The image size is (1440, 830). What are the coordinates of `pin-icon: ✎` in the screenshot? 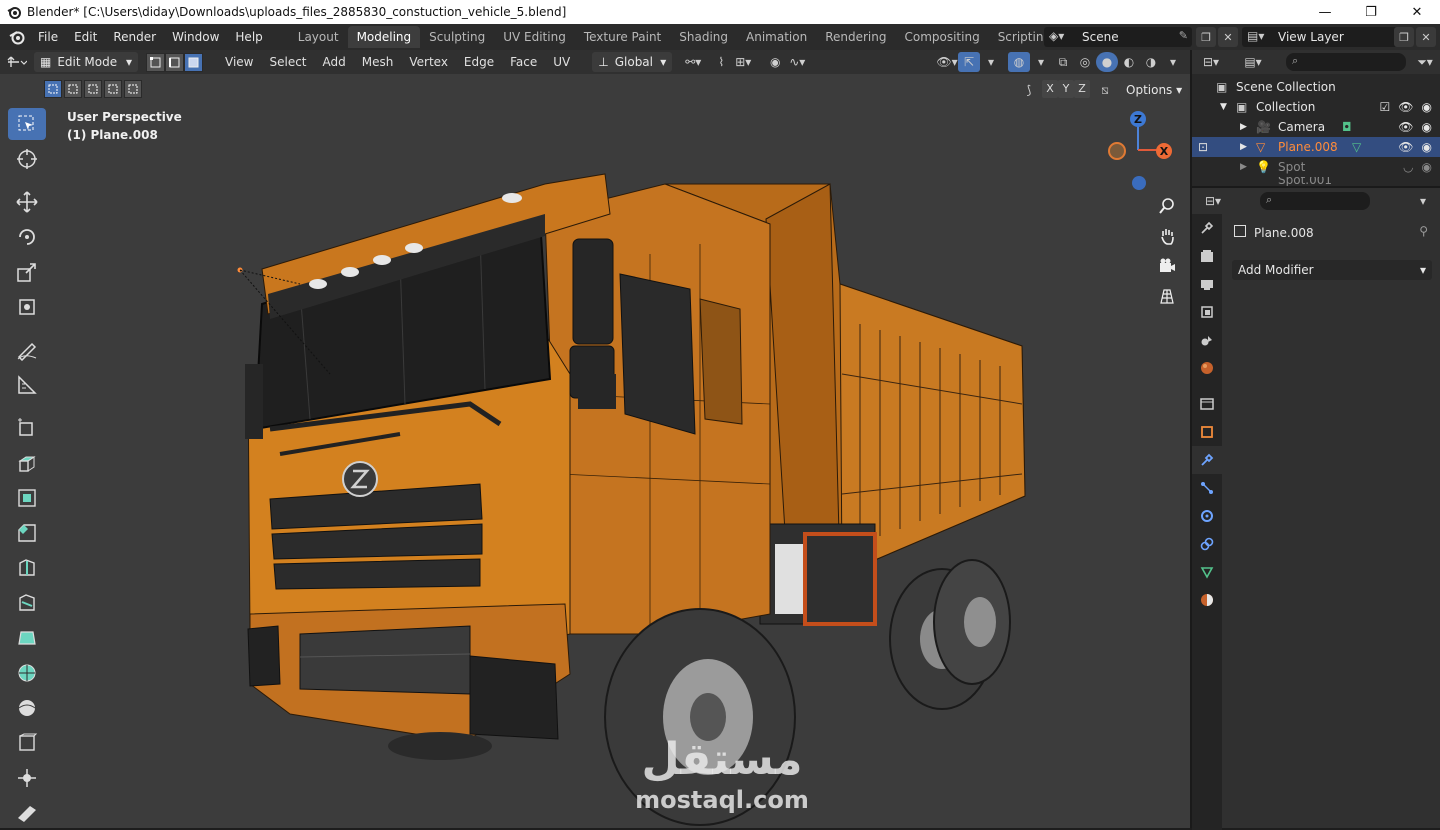 It's located at (1183, 35).